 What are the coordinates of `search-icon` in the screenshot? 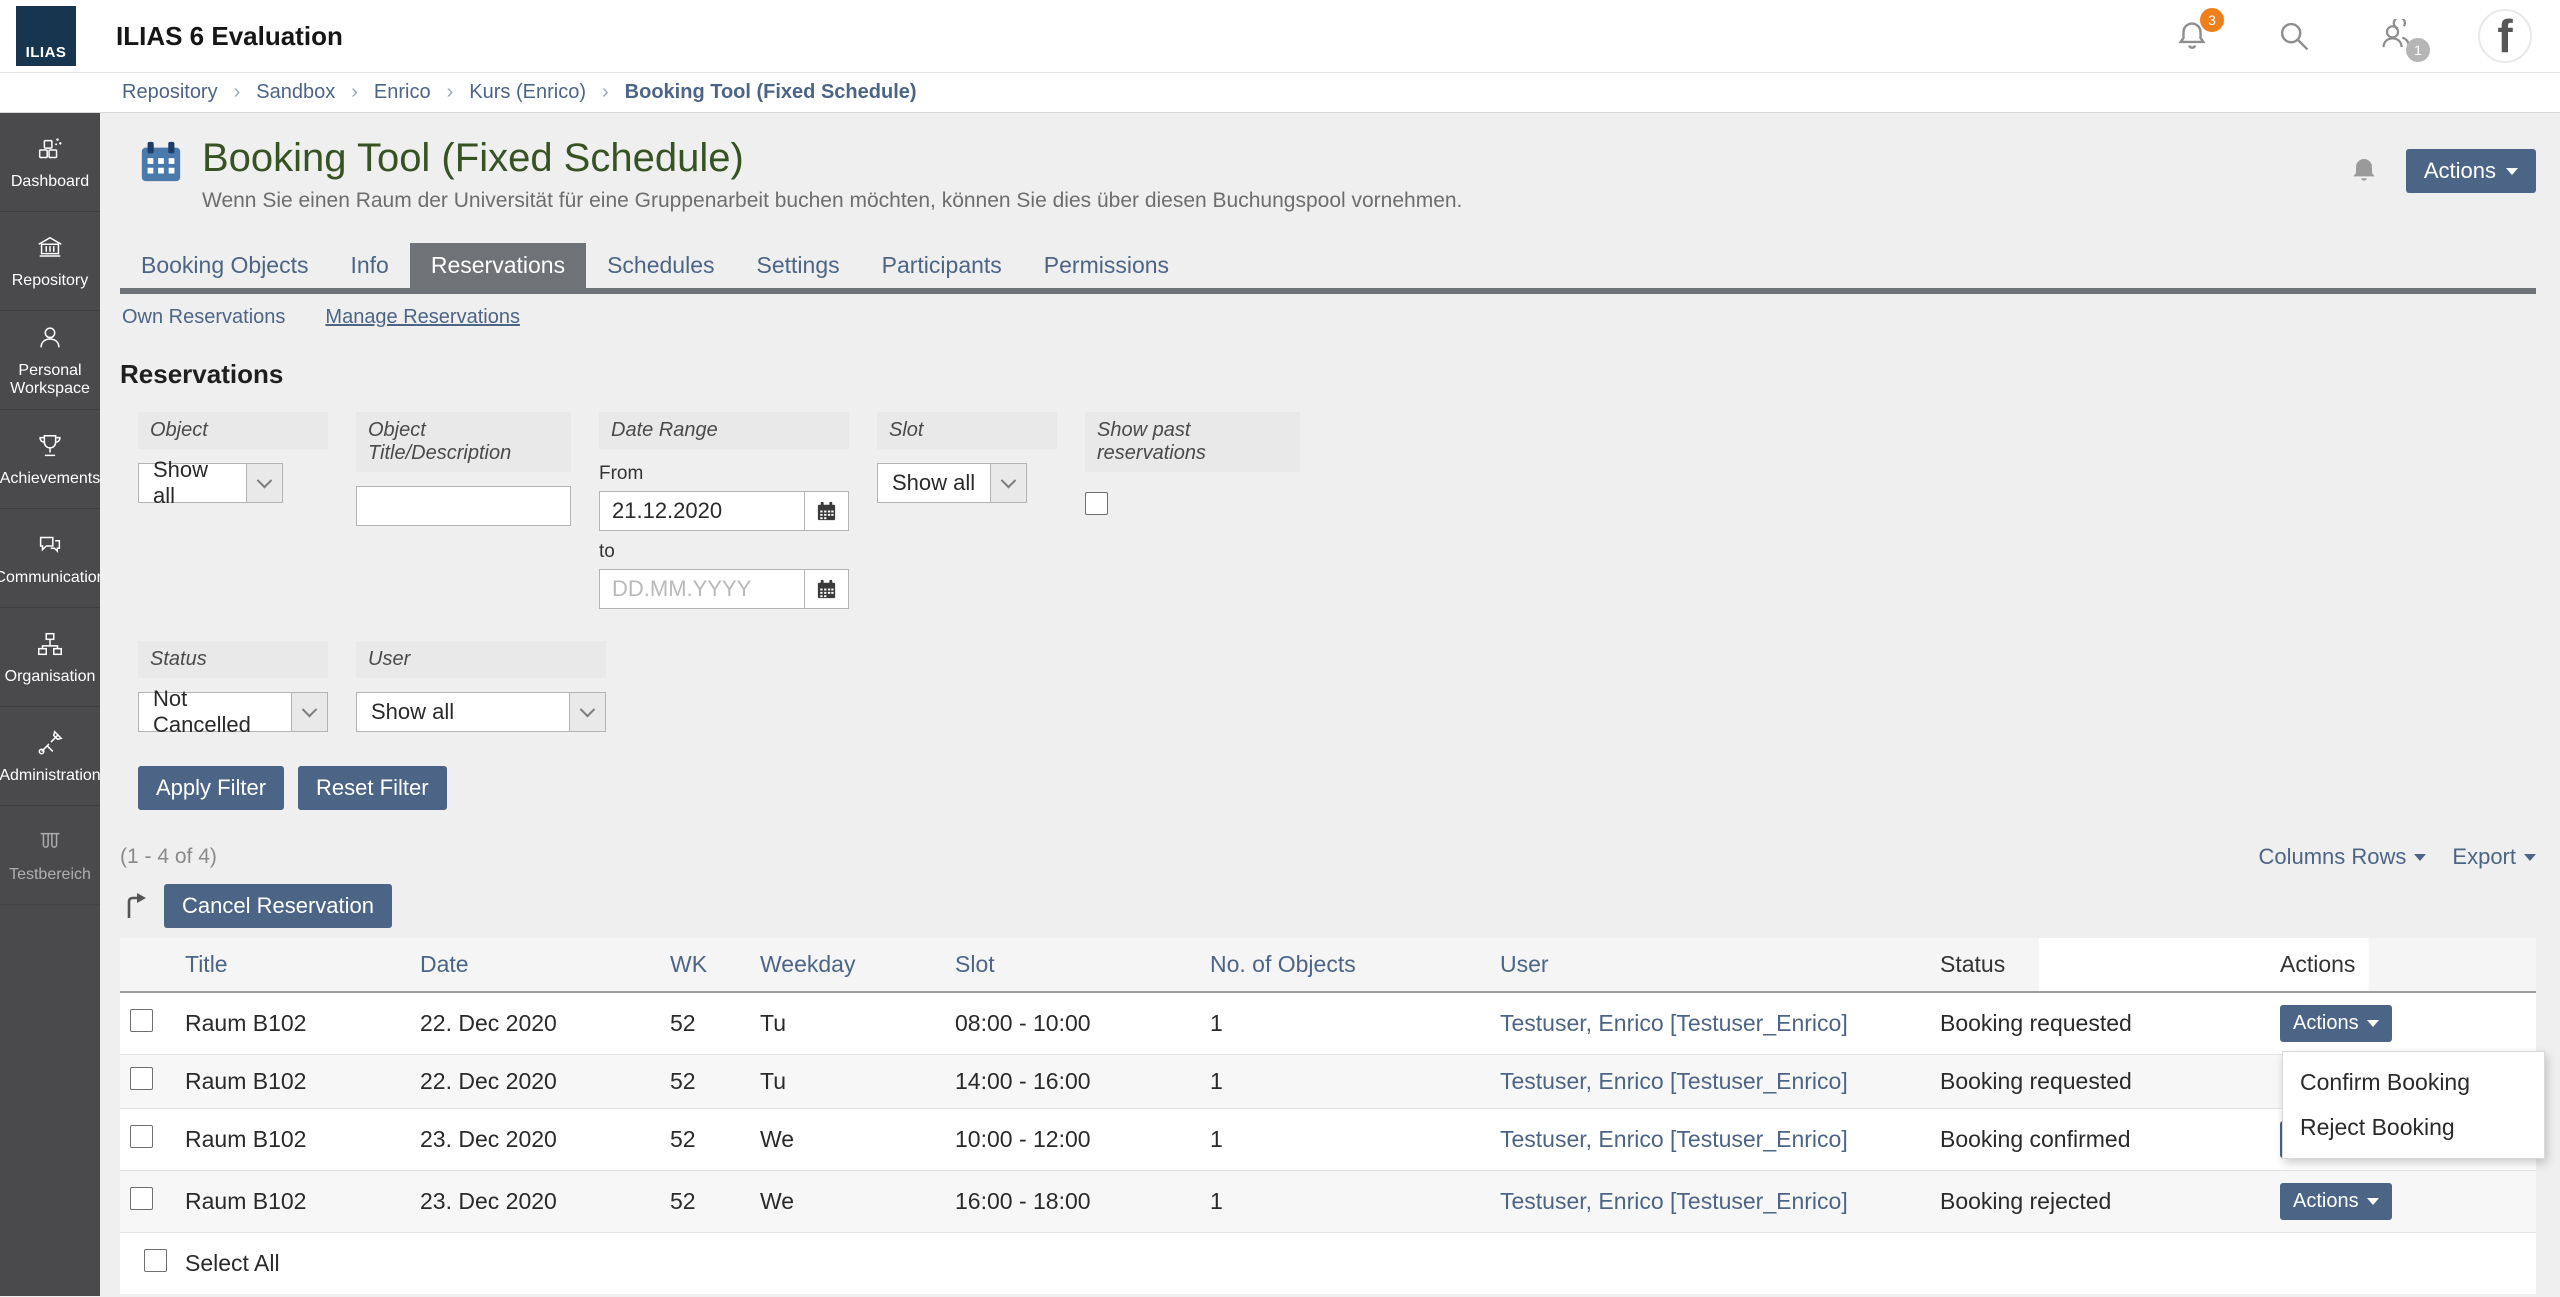 It's located at (2294, 36).